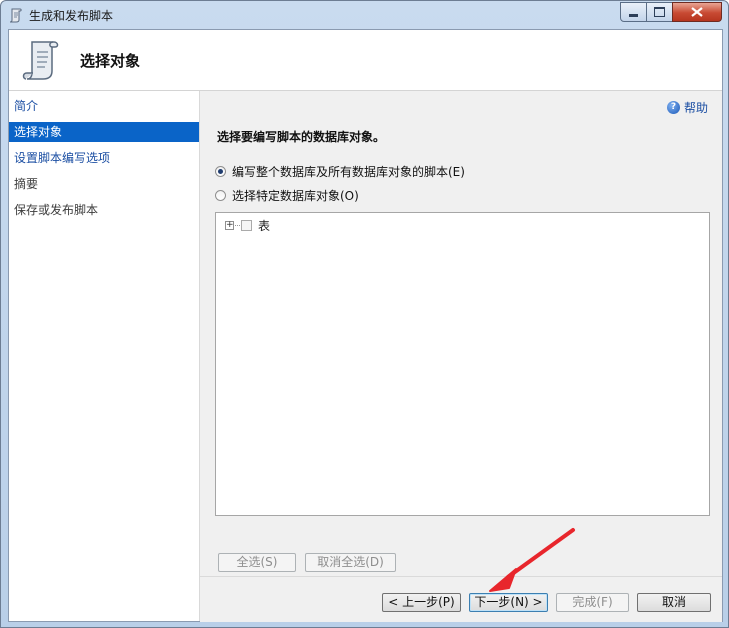  Describe the element at coordinates (673, 107) in the screenshot. I see `help-icon: ?` at that location.